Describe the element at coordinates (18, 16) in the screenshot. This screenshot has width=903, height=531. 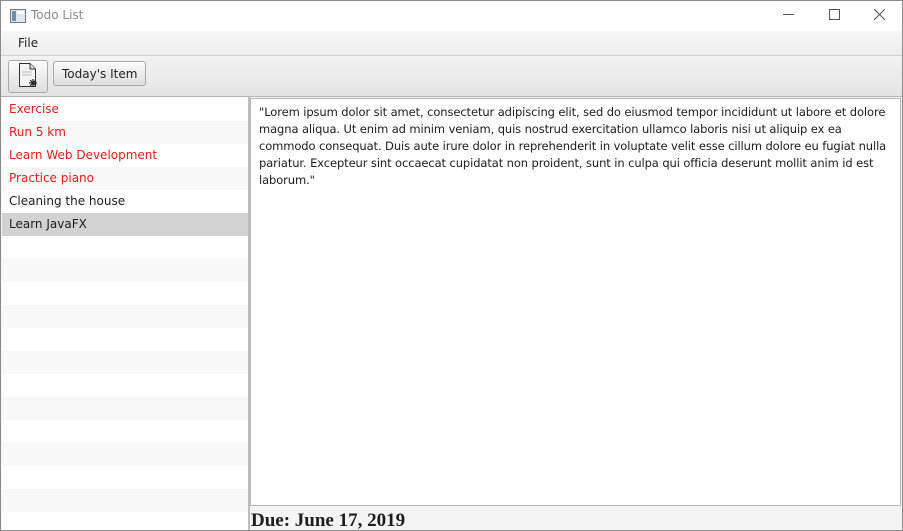
I see `app-window-icon` at that location.